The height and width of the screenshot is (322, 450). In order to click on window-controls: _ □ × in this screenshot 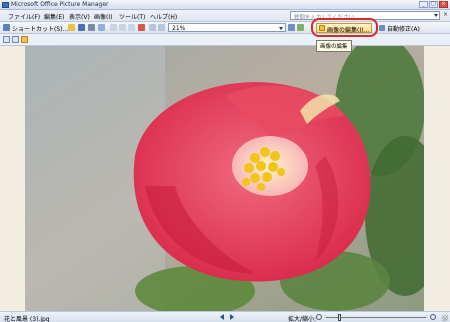, I will do `click(433, 4)`.